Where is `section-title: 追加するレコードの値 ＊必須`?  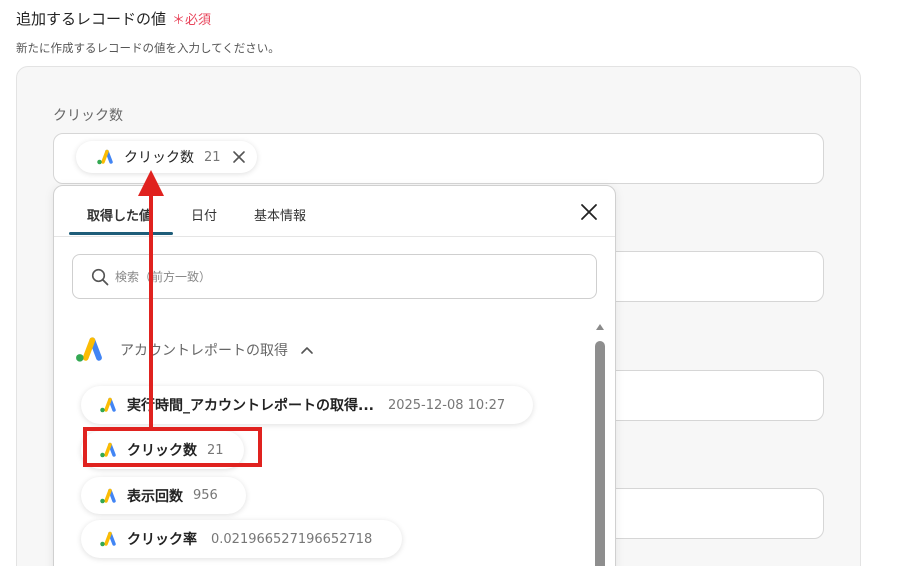 section-title: 追加するレコードの値 ＊必須 is located at coordinates (113, 18).